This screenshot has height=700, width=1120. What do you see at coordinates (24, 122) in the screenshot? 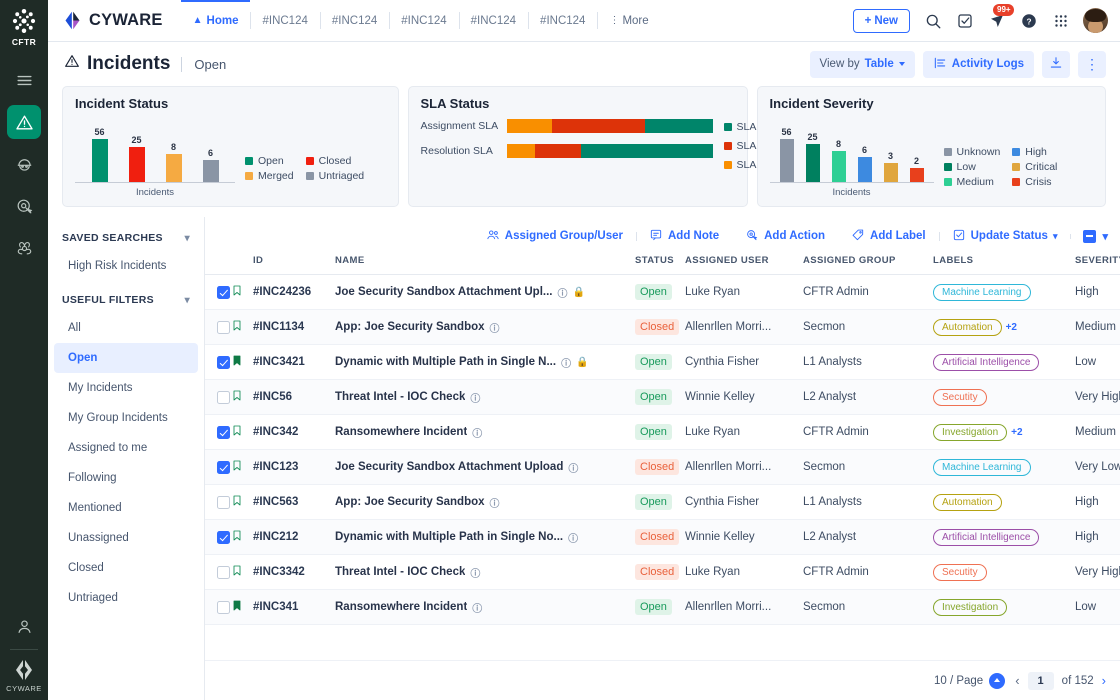
I see `sidebar-item-incidents` at bounding box center [24, 122].